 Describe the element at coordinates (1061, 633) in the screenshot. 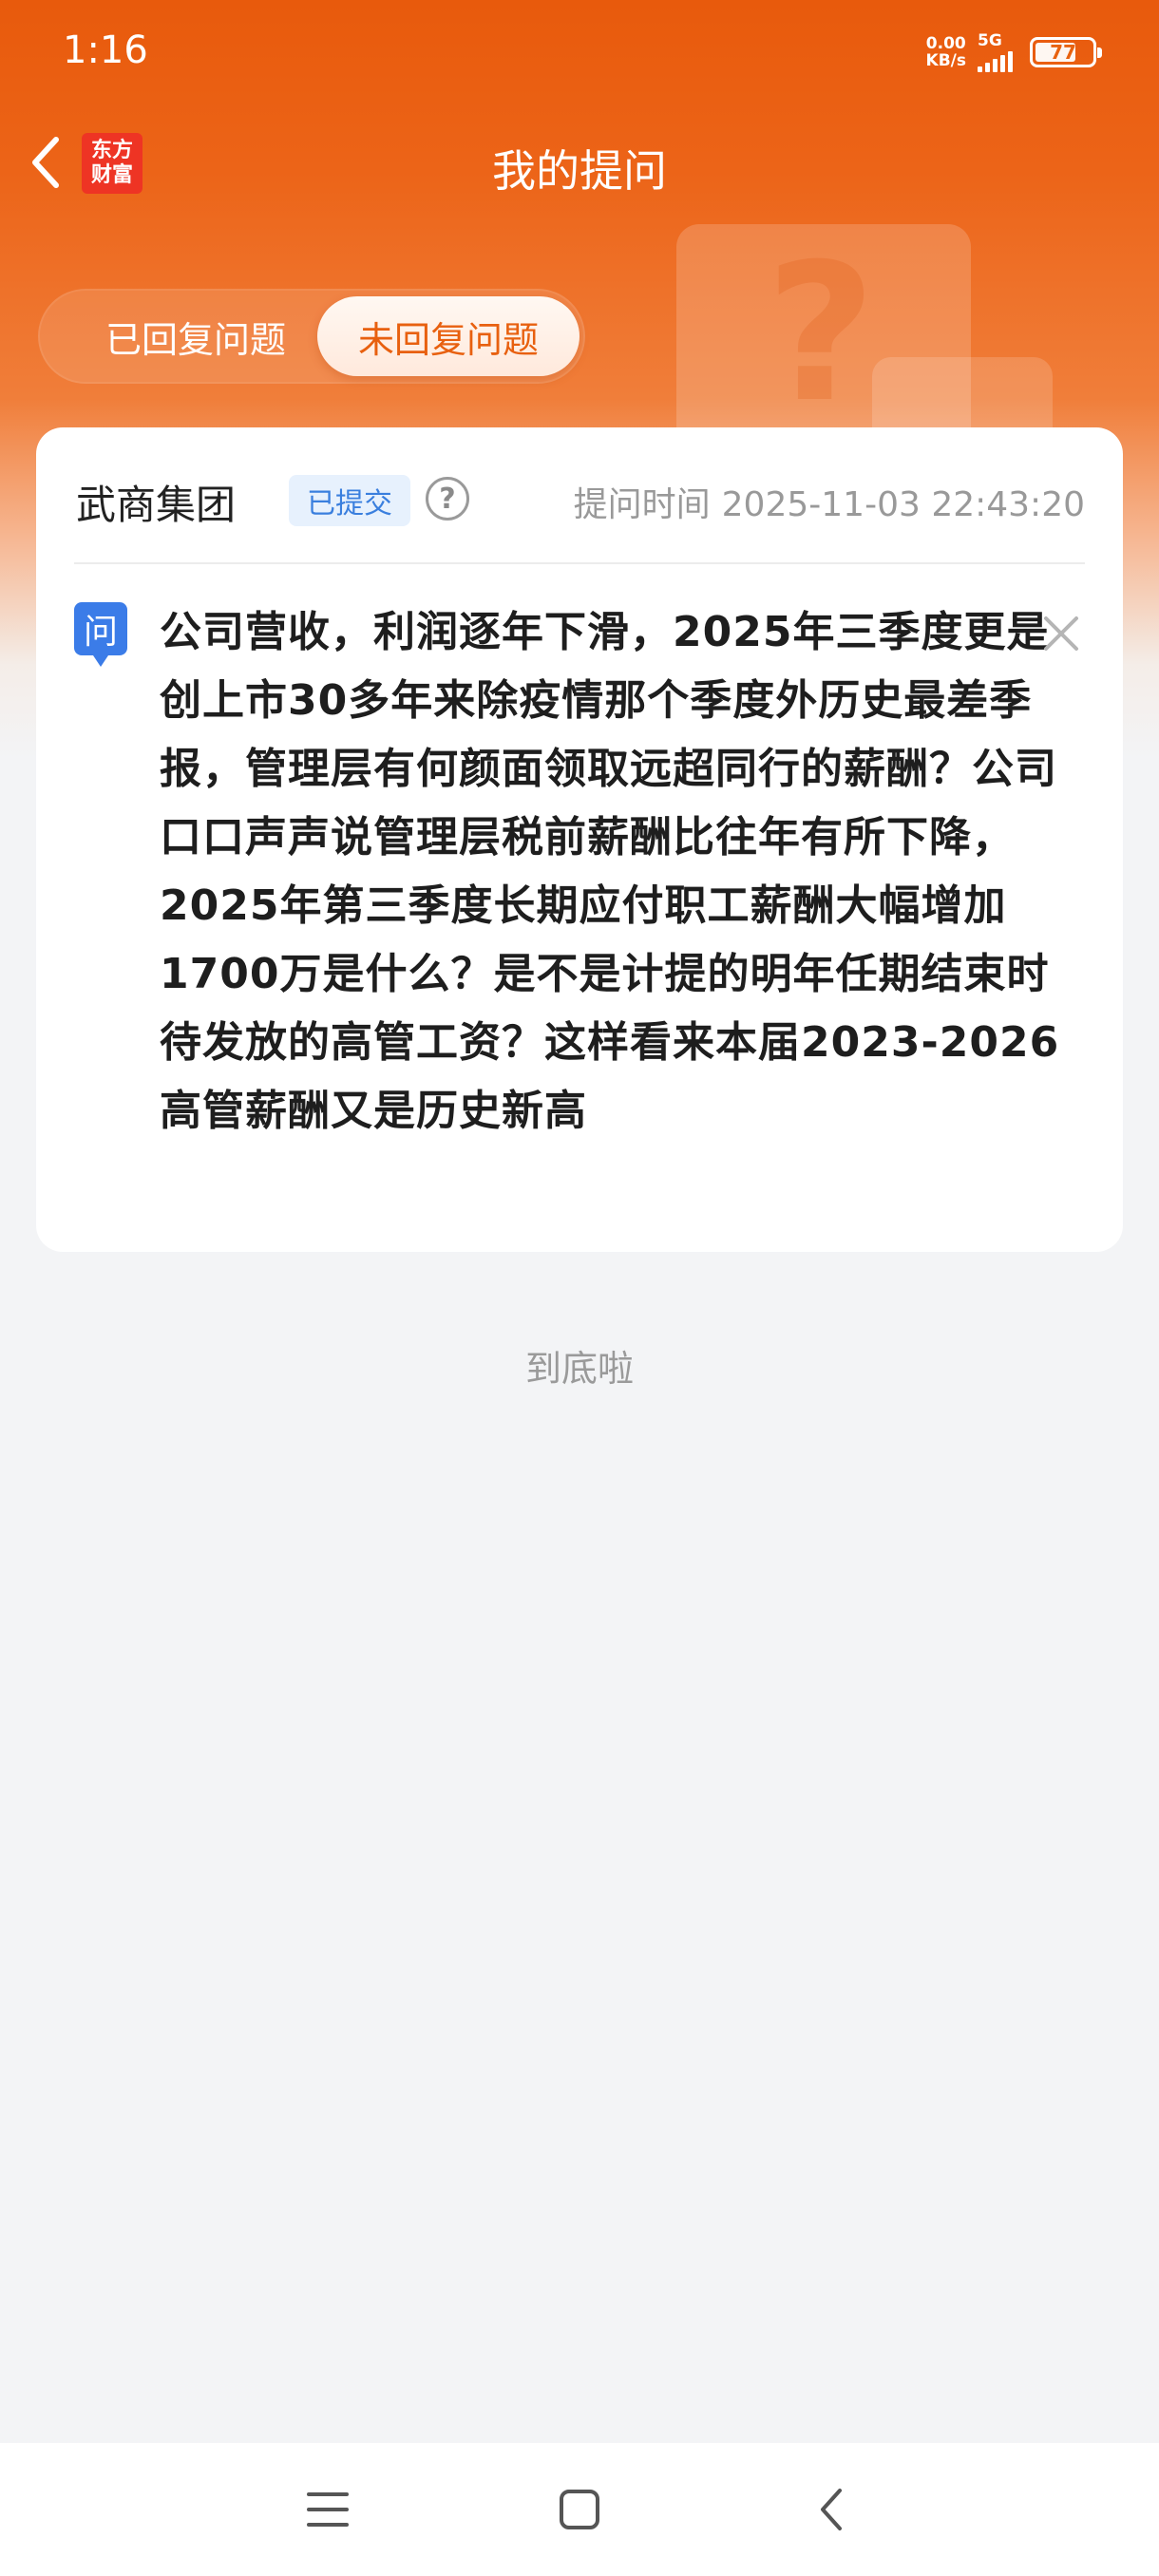

I see `close-icon` at that location.